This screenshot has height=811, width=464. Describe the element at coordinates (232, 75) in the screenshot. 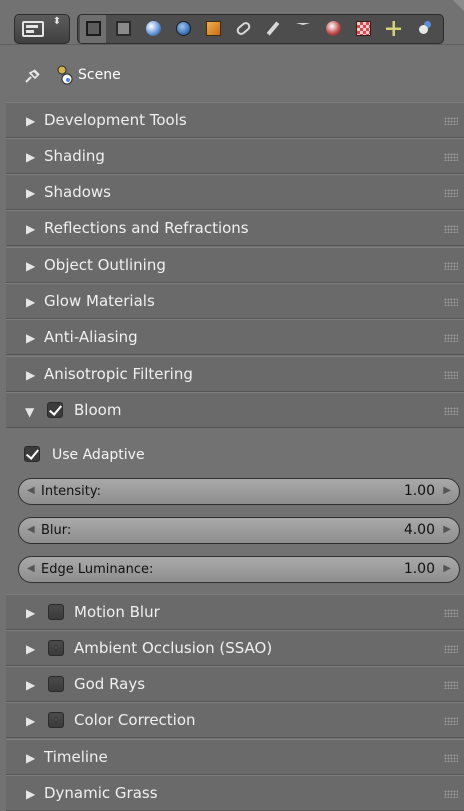

I see `context-path: Scene` at that location.